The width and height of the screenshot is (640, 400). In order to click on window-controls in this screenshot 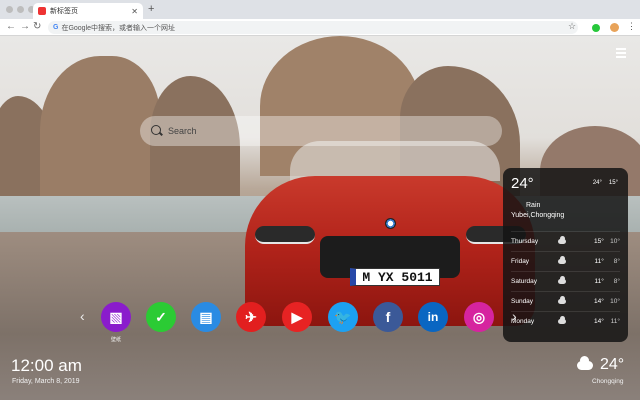, I will do `click(20, 9)`.